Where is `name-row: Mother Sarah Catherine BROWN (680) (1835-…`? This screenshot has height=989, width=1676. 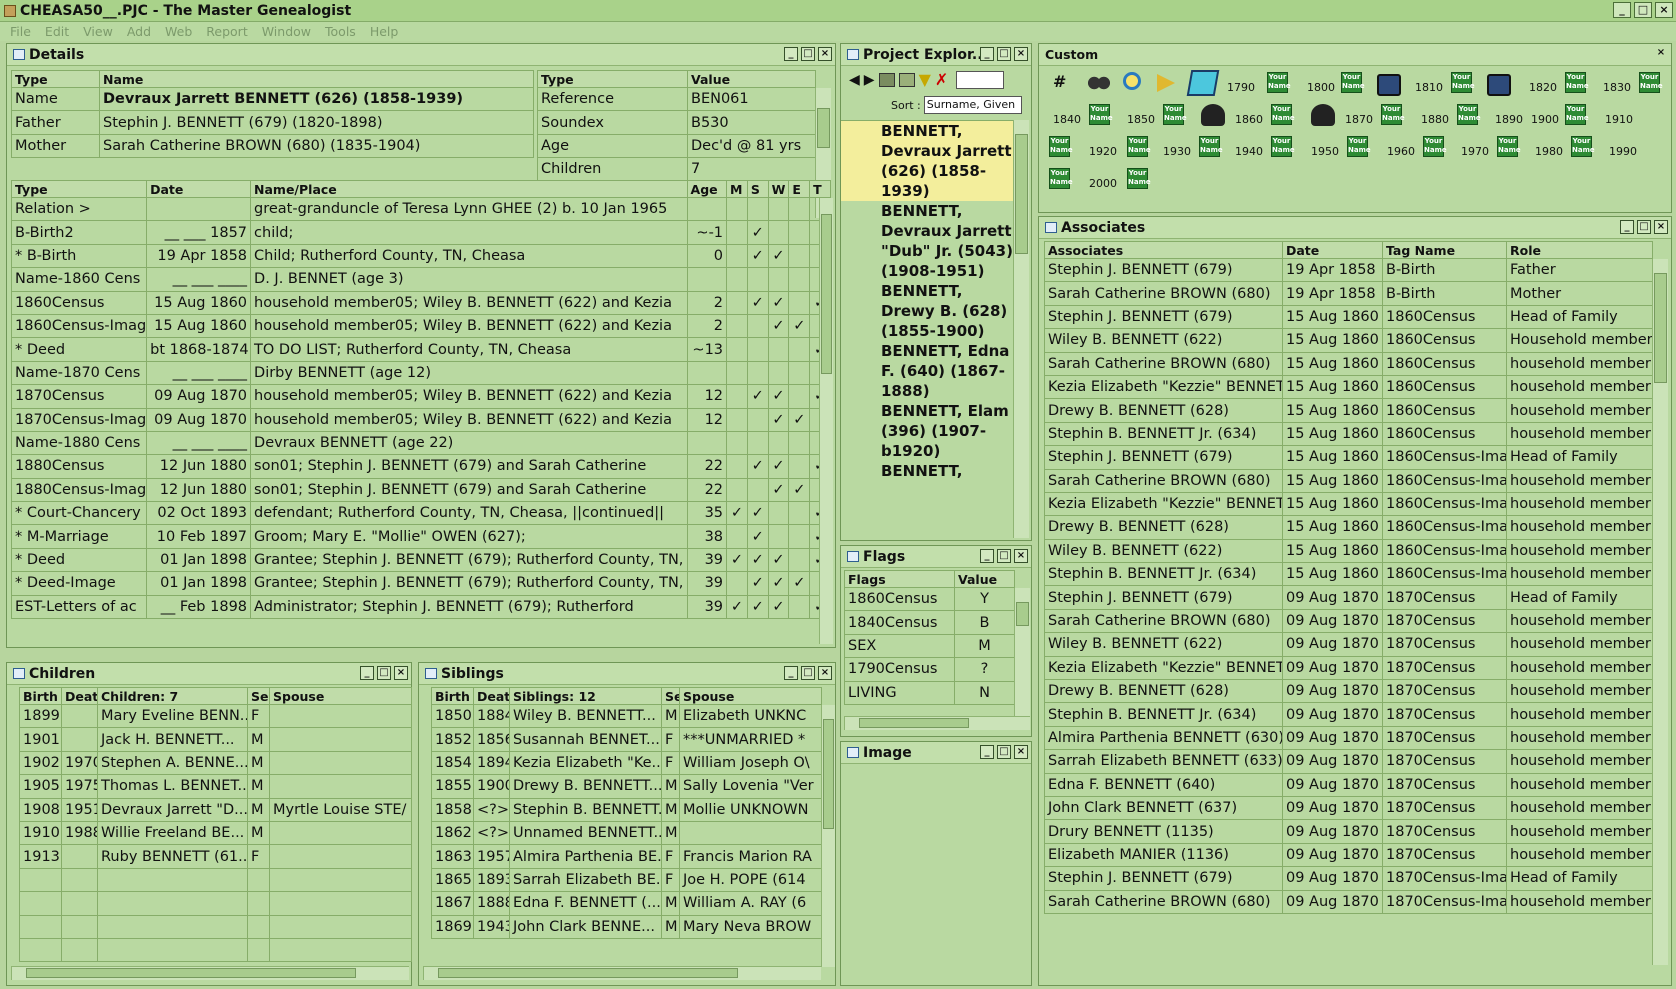 name-row: Mother Sarah Catherine BROWN (680) (1835-… is located at coordinates (272, 146).